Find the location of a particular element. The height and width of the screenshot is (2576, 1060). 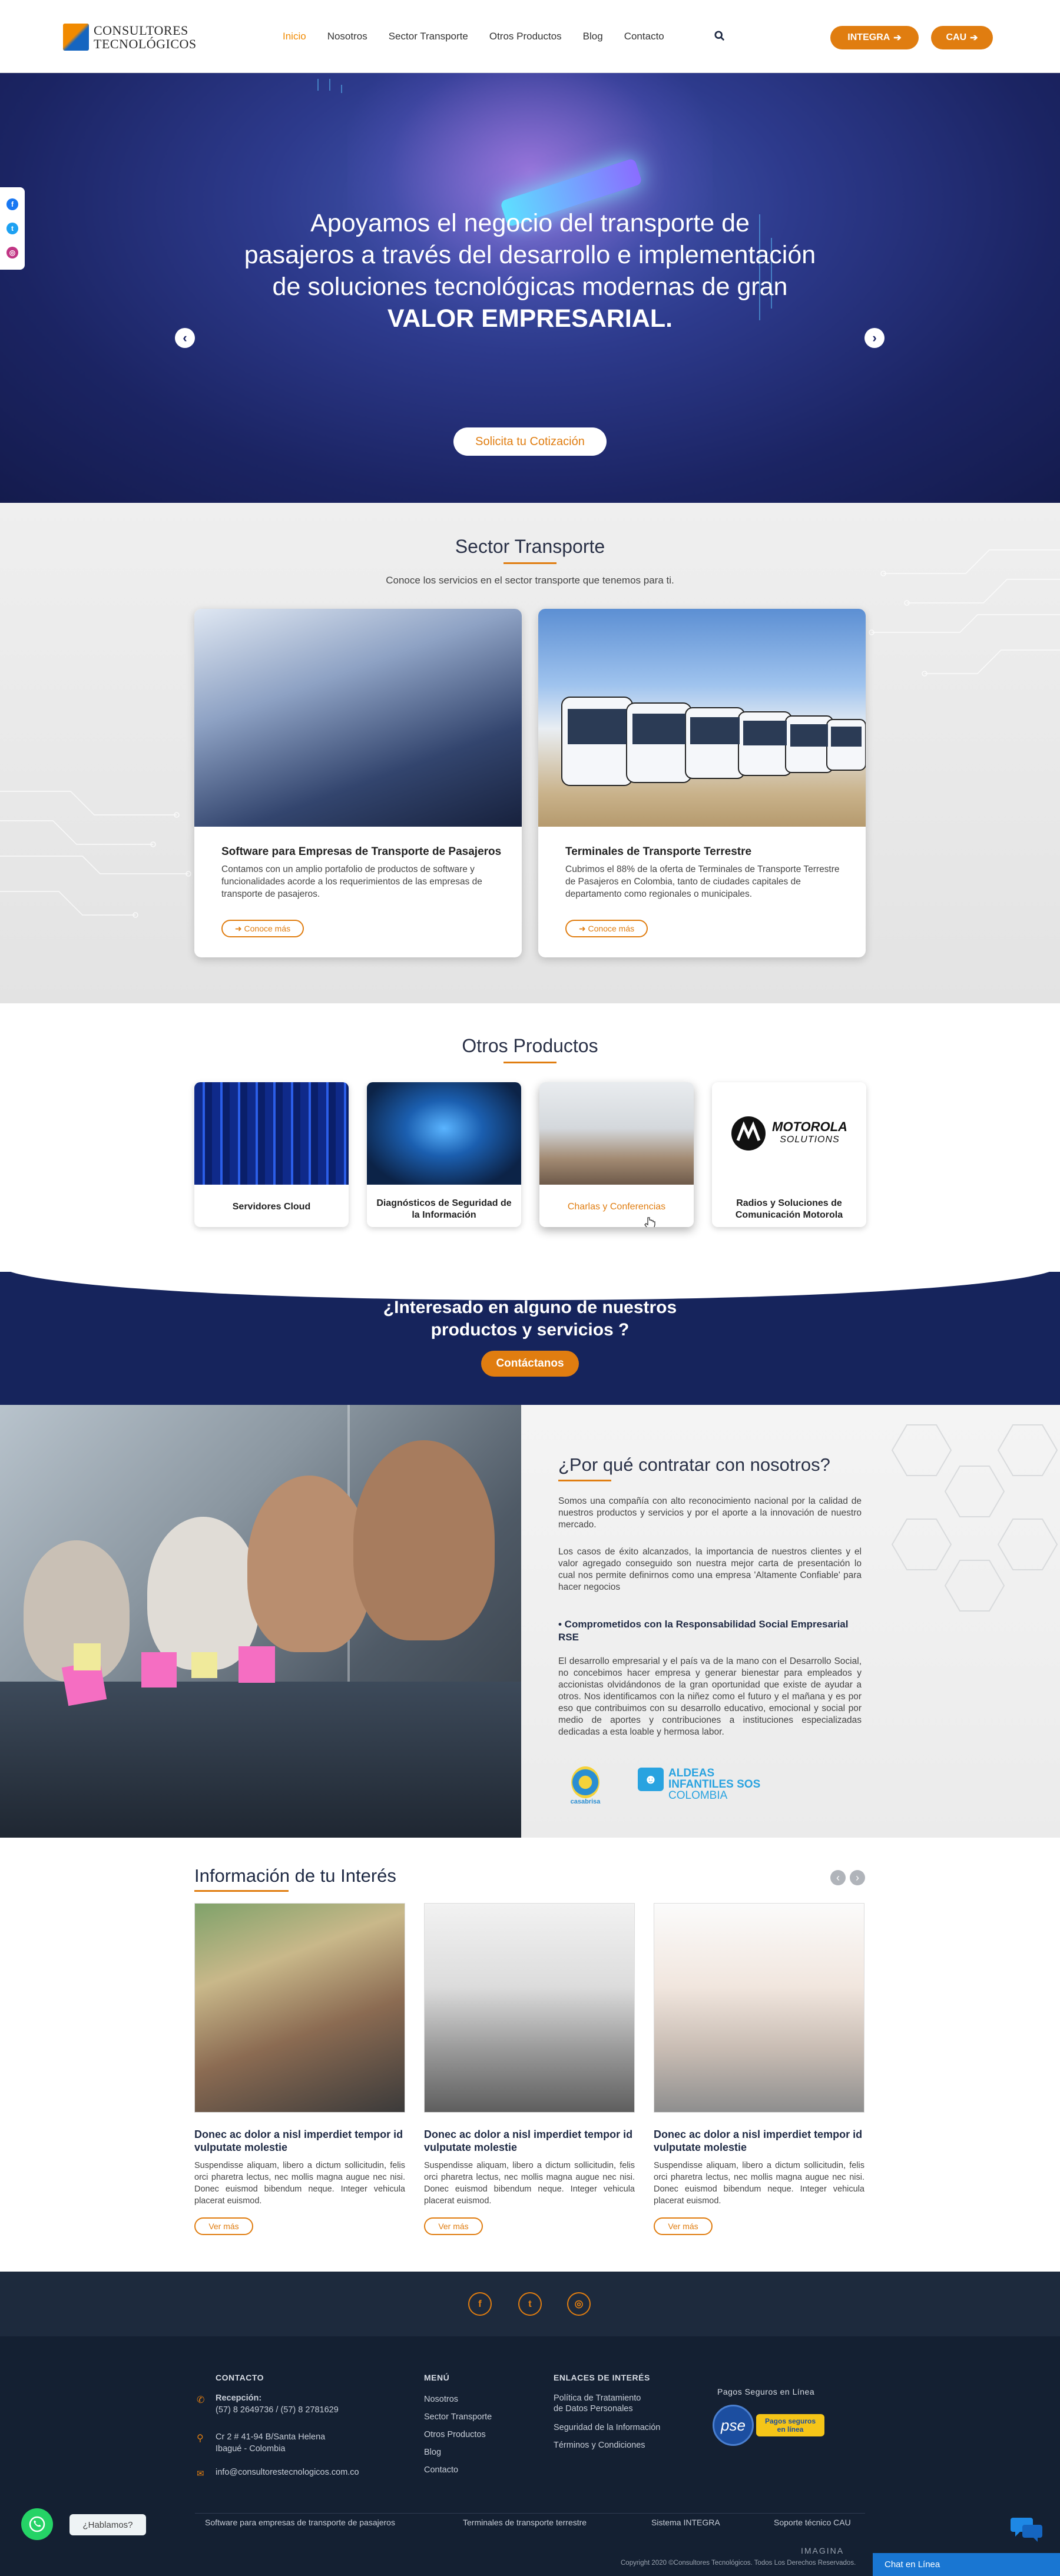

footer-menu-nosotros: Nosotros is located at coordinates (441, 2399).